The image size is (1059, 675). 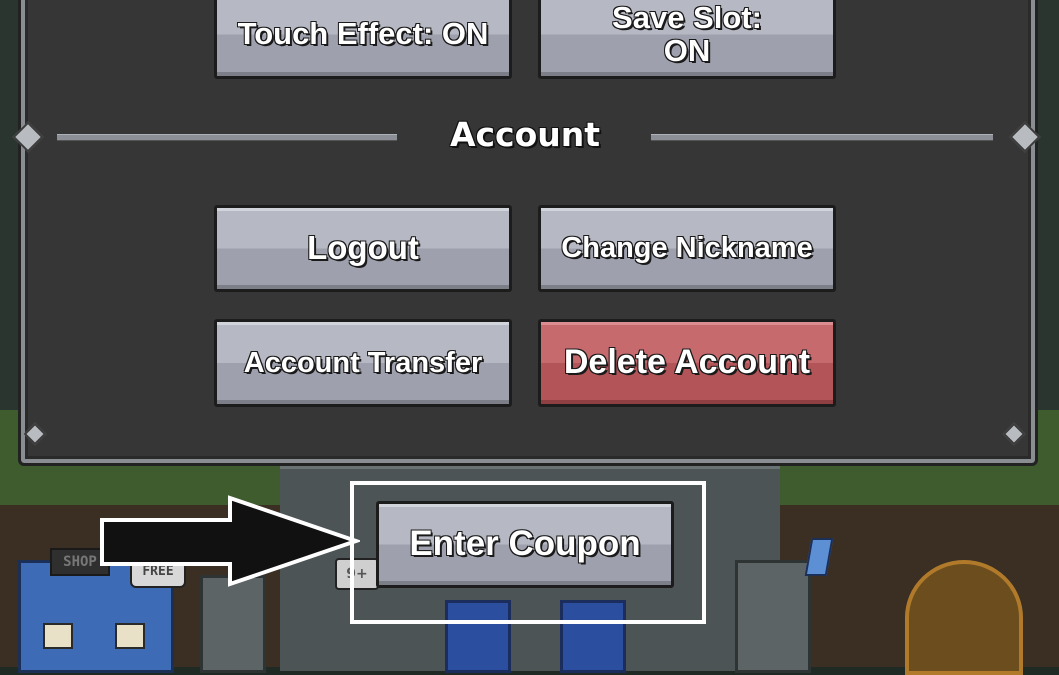 I want to click on delete-account-button: Delete Account, so click(x=687, y=363).